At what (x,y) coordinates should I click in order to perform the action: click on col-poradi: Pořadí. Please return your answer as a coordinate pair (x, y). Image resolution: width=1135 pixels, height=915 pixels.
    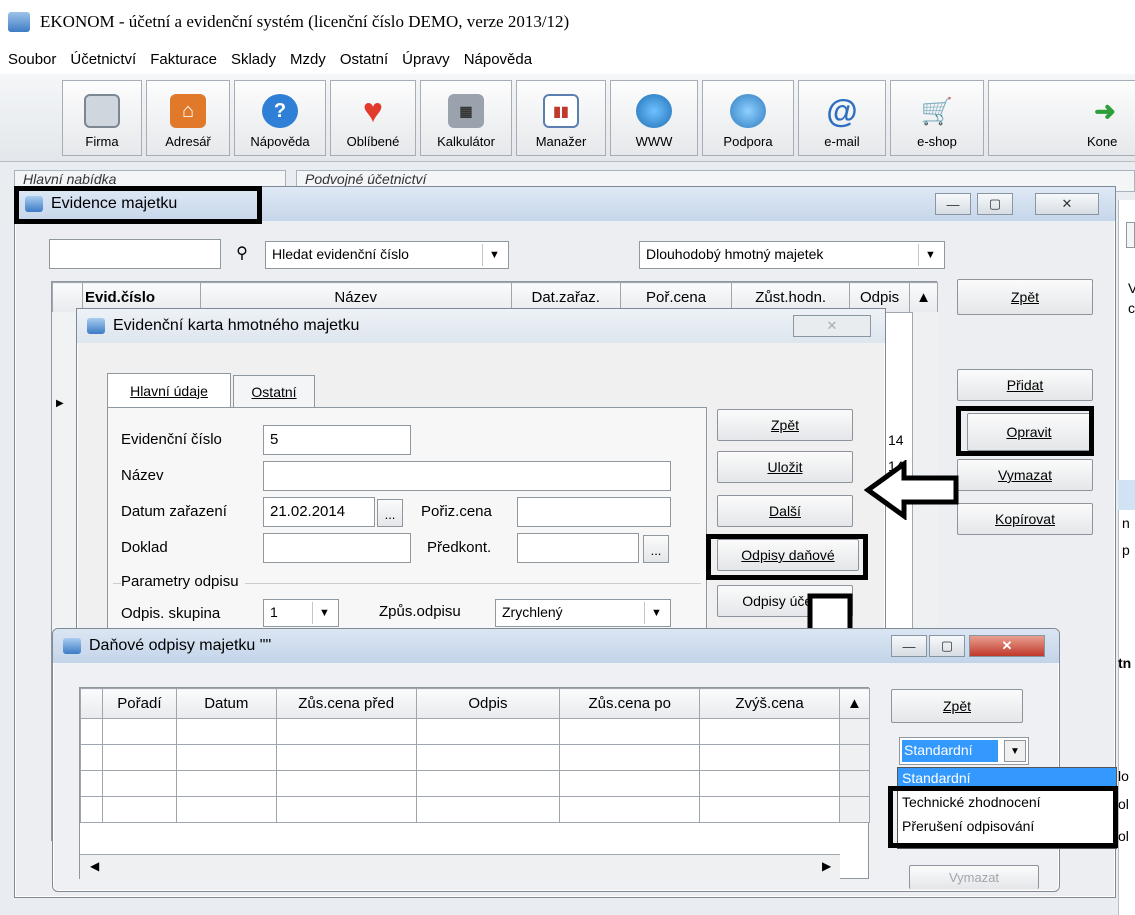
    Looking at the image, I should click on (139, 703).